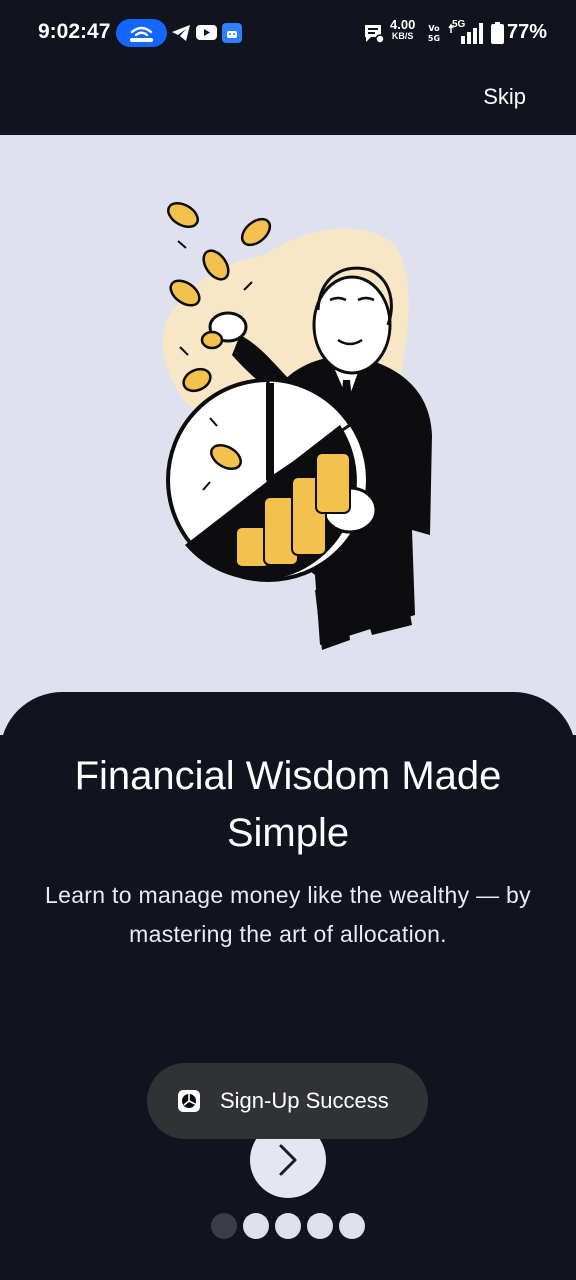 The width and height of the screenshot is (576, 1280). I want to click on status-bar: 9:02:47 4.00 KB/S Vo 5G 5G 77%, so click(288, 33).